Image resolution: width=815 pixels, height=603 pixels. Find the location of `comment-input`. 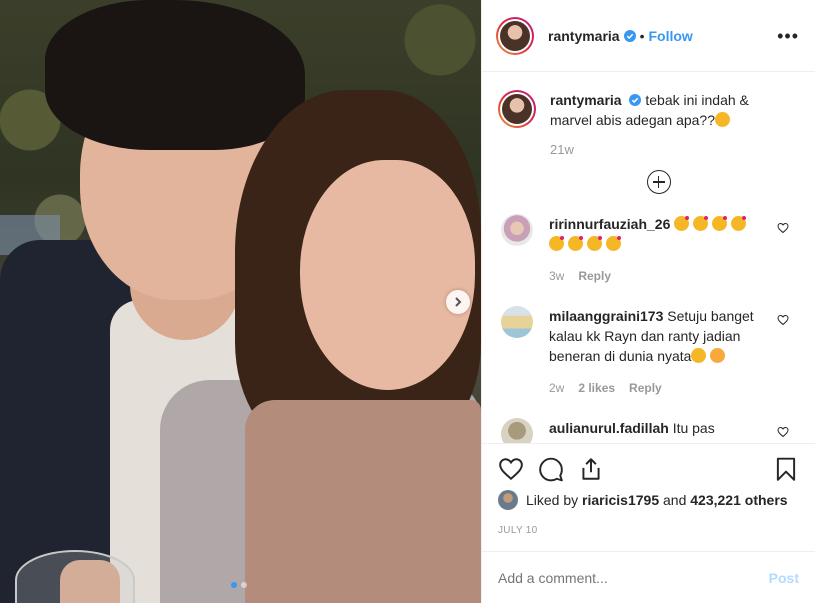

comment-input is located at coordinates (633, 577).